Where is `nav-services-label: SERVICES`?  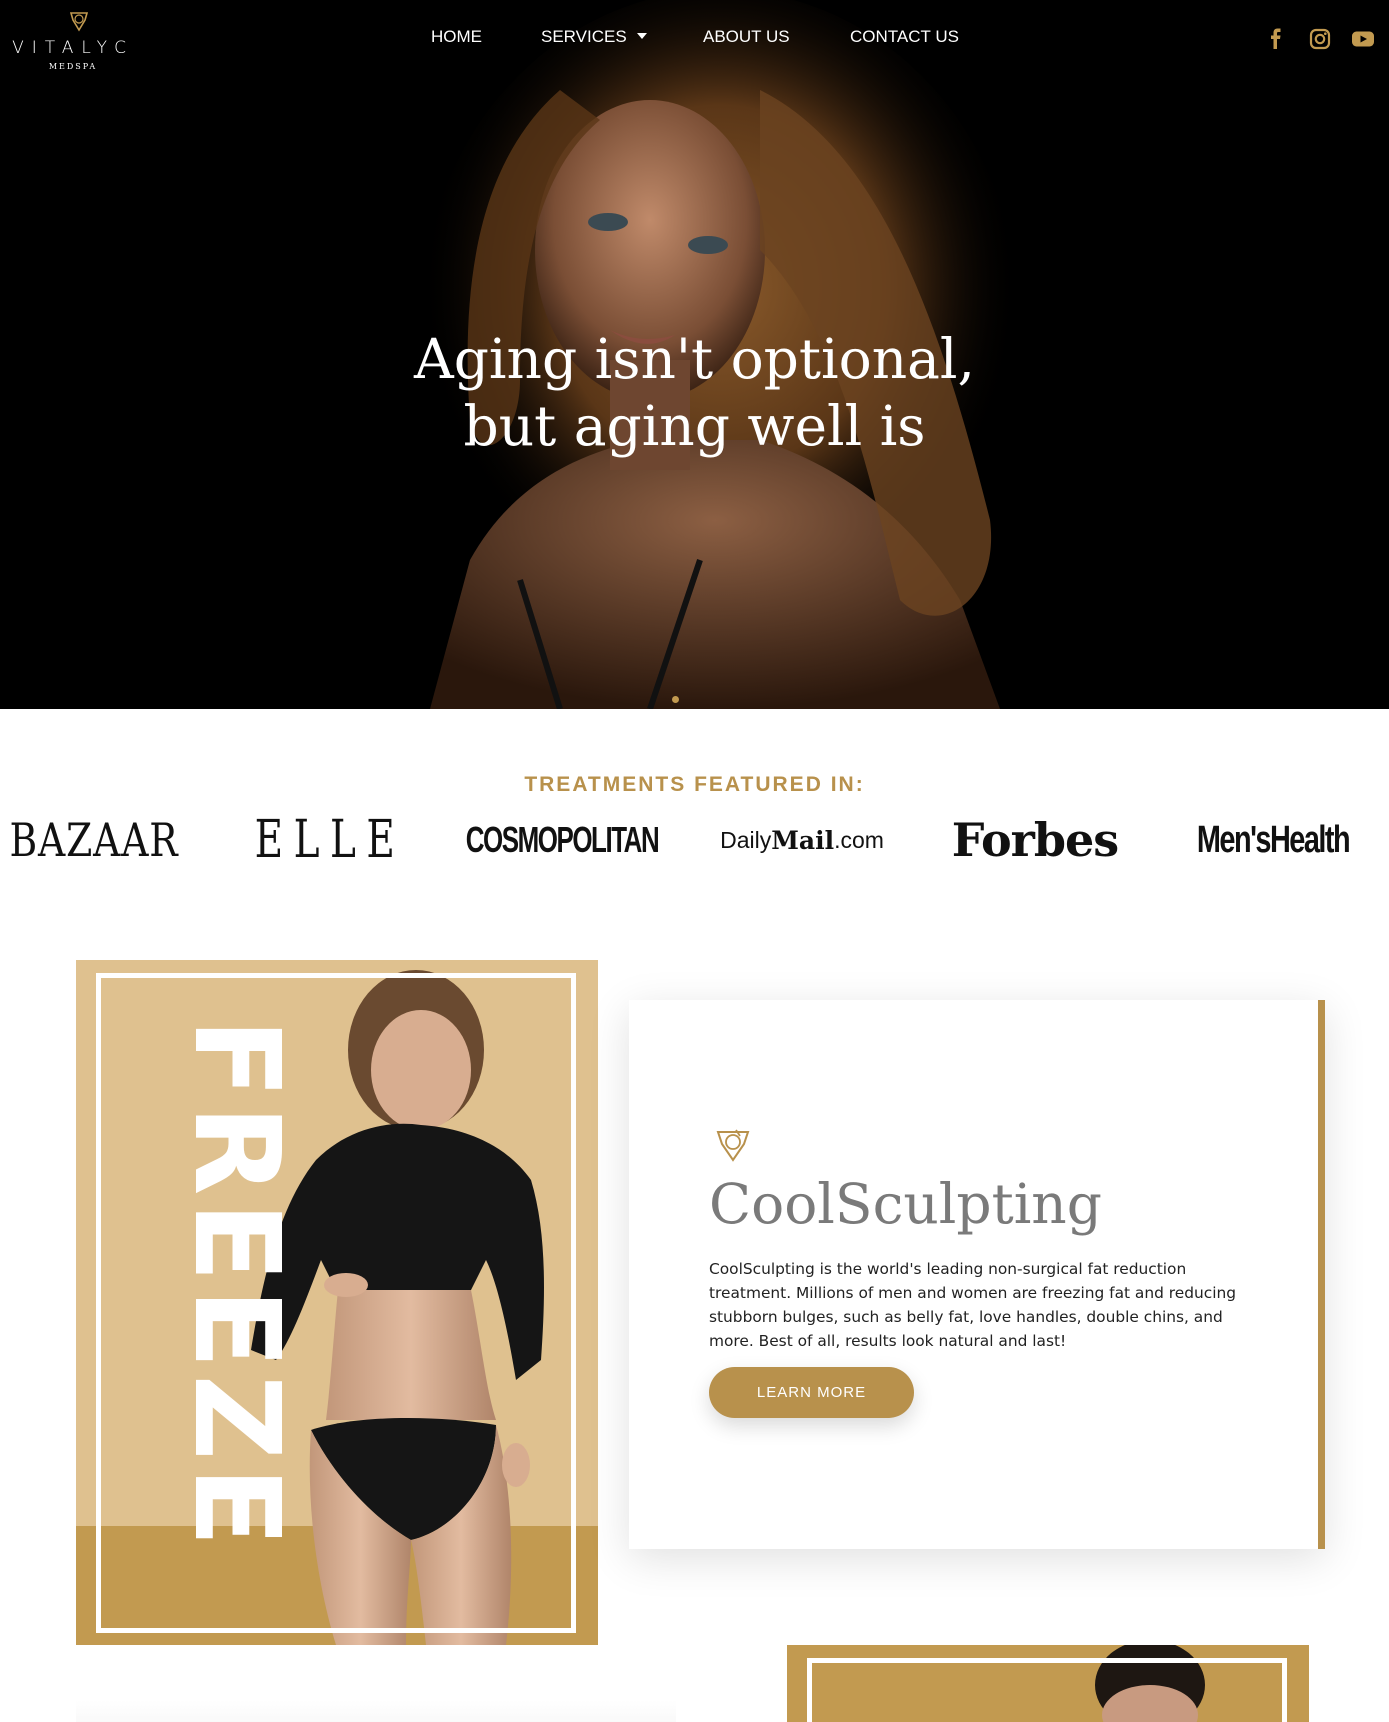
nav-services-label: SERVICES is located at coordinates (584, 36).